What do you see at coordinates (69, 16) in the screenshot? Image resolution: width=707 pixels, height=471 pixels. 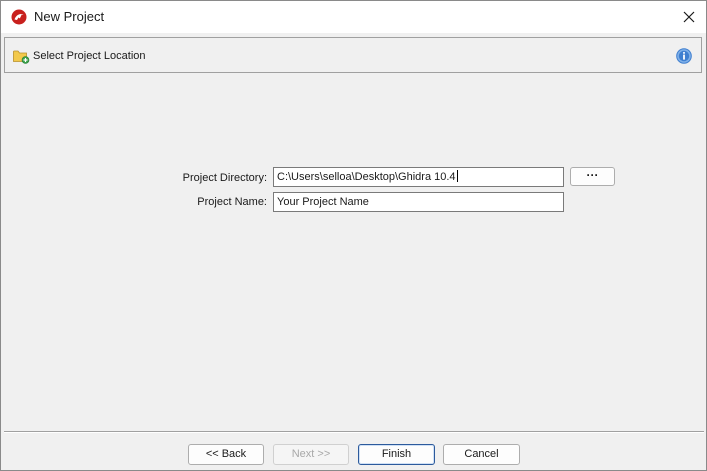 I see `window-title: New Project` at bounding box center [69, 16].